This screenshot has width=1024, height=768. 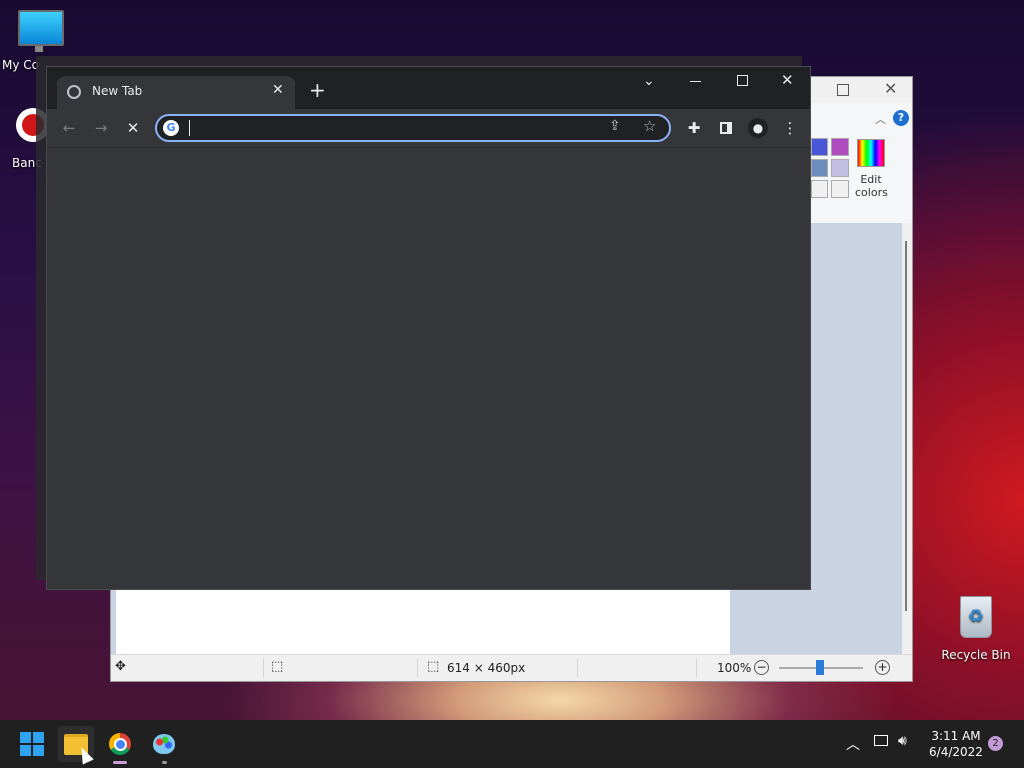 What do you see at coordinates (615, 126) in the screenshot?
I see `share-icon: ⇪` at bounding box center [615, 126].